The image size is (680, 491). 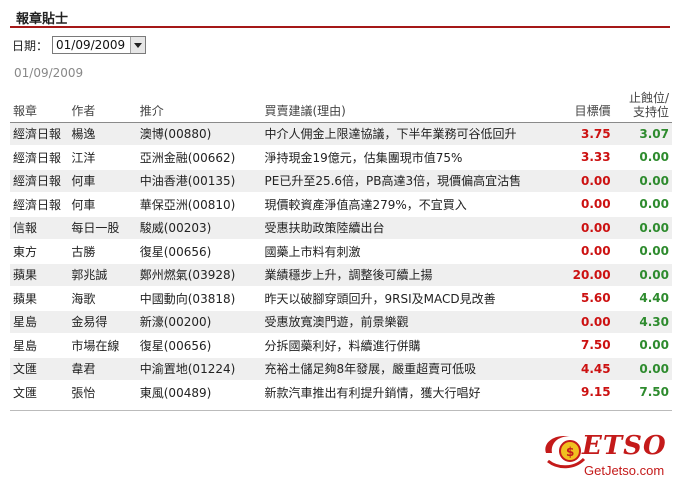 I want to click on cell-author: 江洋, so click(x=102, y=158).